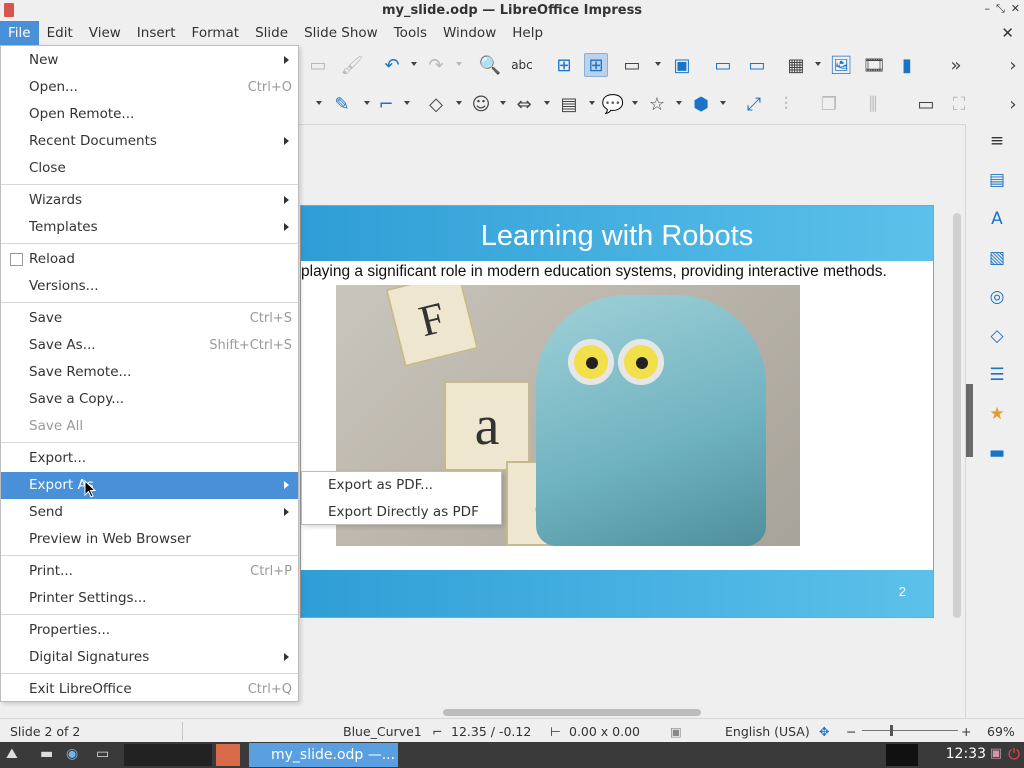 The width and height of the screenshot is (1024, 768). Describe the element at coordinates (632, 65) in the screenshot. I see `display-views-icon: ▭` at that location.